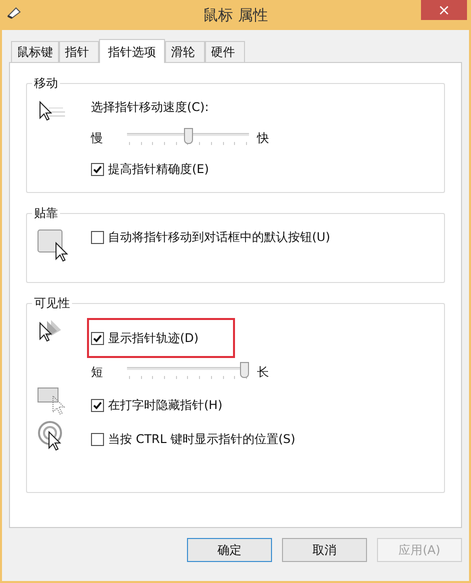  Describe the element at coordinates (185, 51) in the screenshot. I see `tab: 滑轮` at that location.